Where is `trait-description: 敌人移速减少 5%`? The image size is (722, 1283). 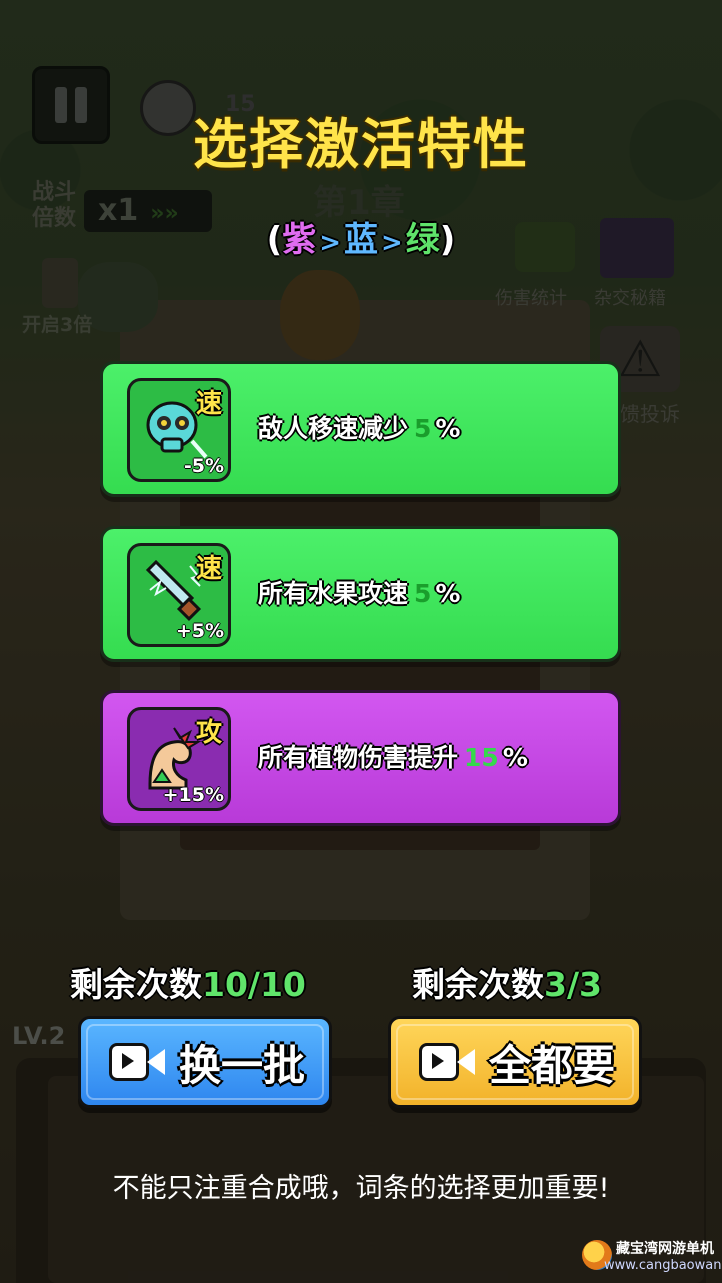 trait-description: 敌人移速减少 5% is located at coordinates (359, 429).